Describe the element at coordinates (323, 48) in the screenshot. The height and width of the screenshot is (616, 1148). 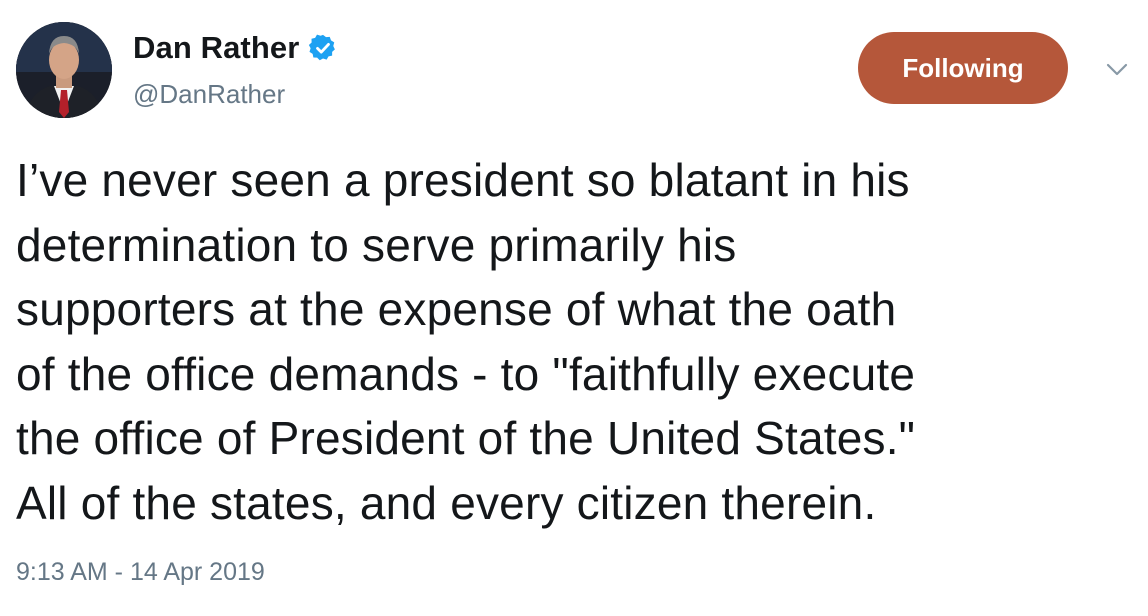
I see `verified-badge-icon` at that location.